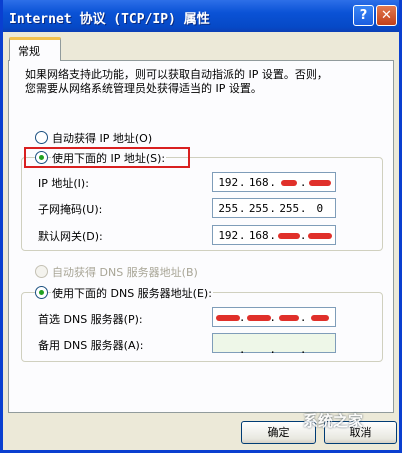 This screenshot has height=453, width=402. I want to click on manual-ip-radio, so click(41, 157).